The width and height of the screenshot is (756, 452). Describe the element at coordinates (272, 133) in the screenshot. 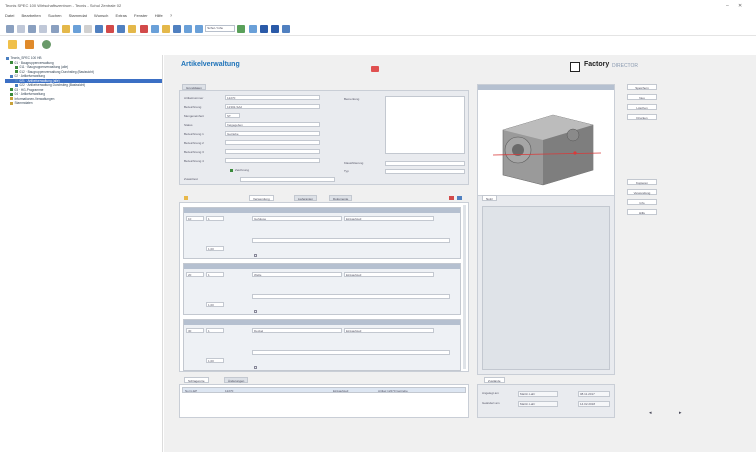

I see `field-input: Getriebe` at that location.